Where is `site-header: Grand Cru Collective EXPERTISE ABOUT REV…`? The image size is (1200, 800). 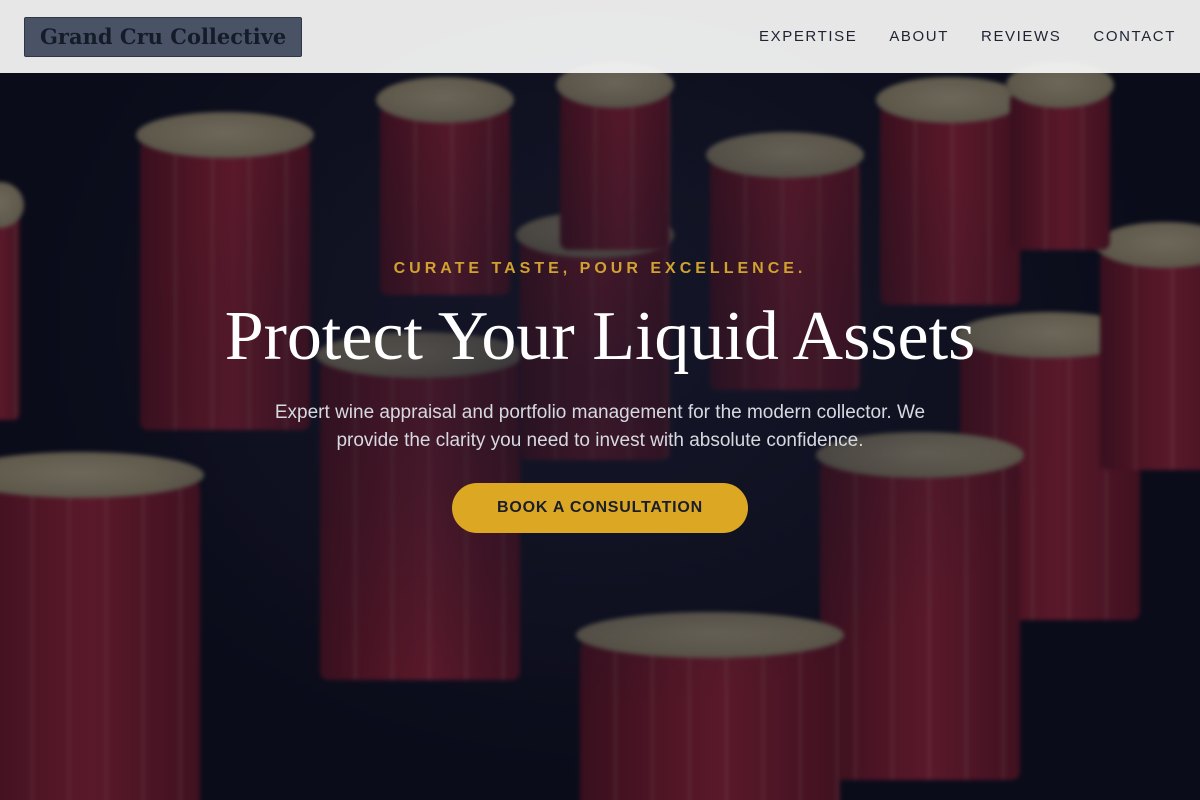
site-header: Grand Cru Collective EXPERTISE ABOUT REV… is located at coordinates (600, 36).